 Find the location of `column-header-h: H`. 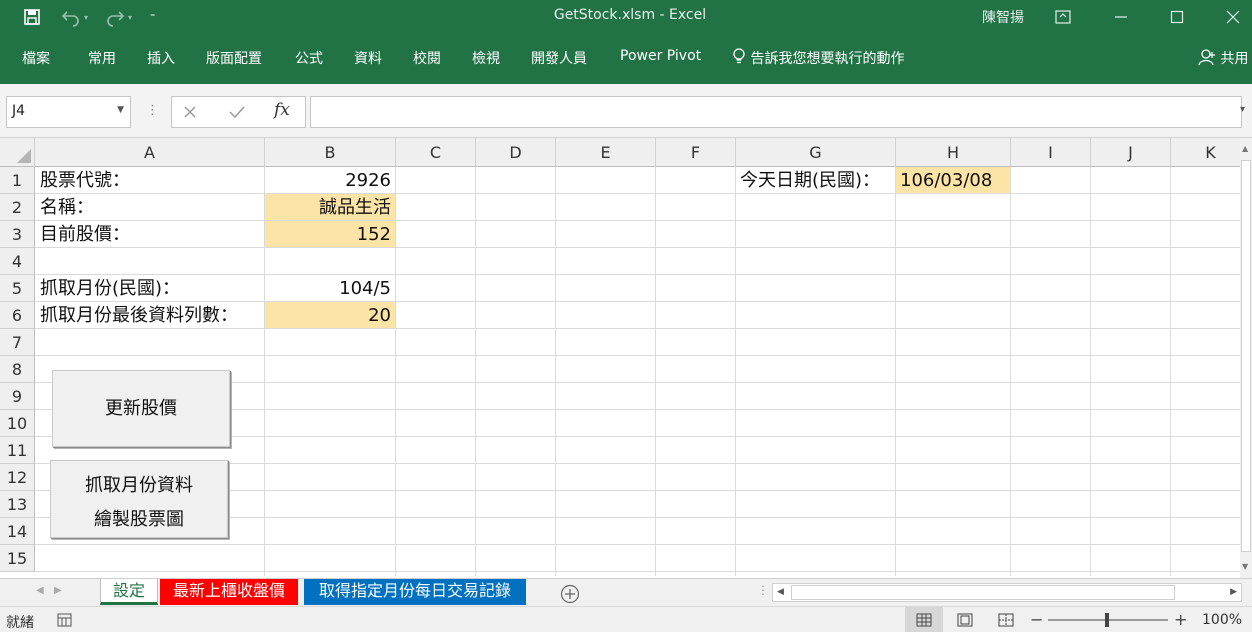

column-header-h: H is located at coordinates (953, 152).